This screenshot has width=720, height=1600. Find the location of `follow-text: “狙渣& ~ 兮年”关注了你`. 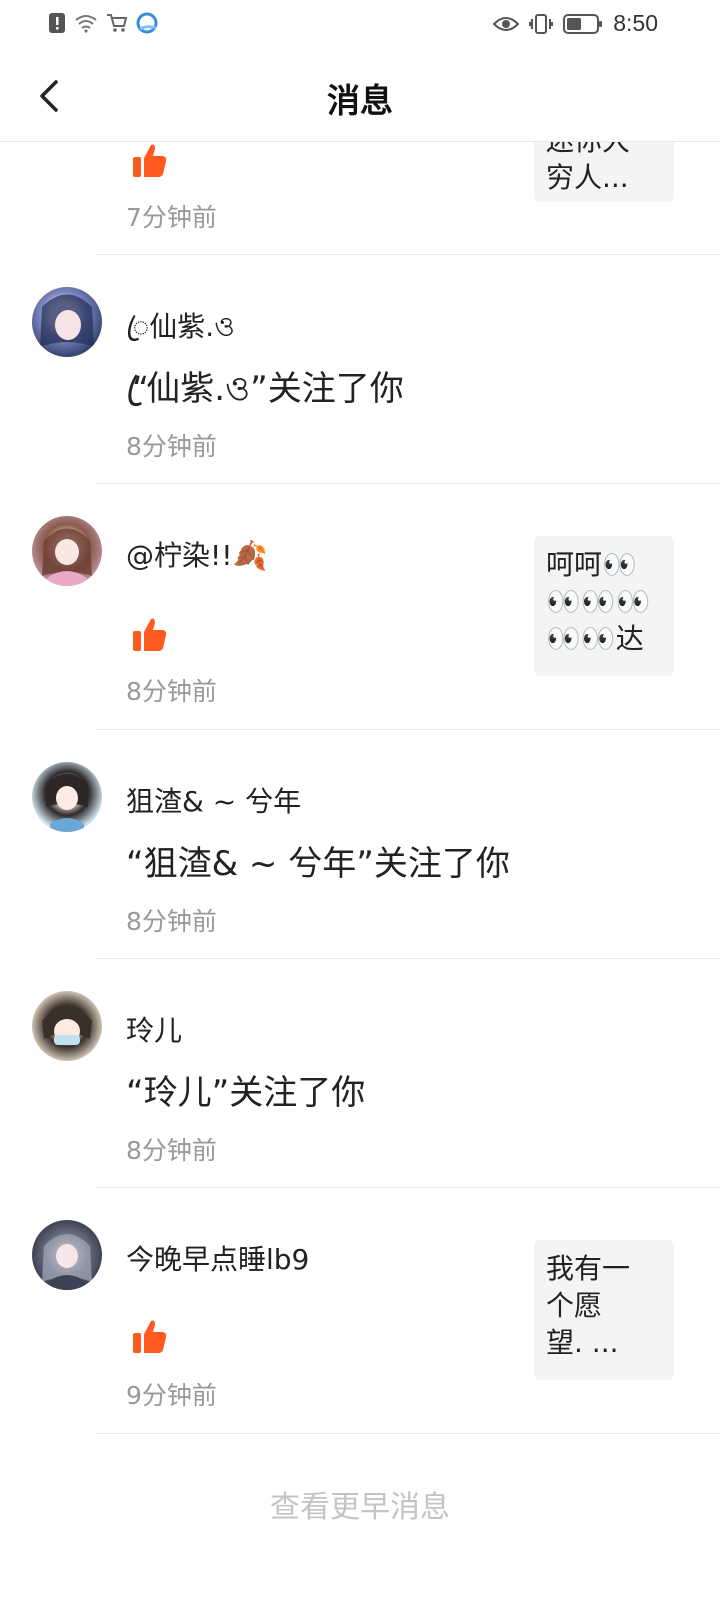

follow-text: “狙渣& ~ 兮年”关注了你 is located at coordinates (318, 864).